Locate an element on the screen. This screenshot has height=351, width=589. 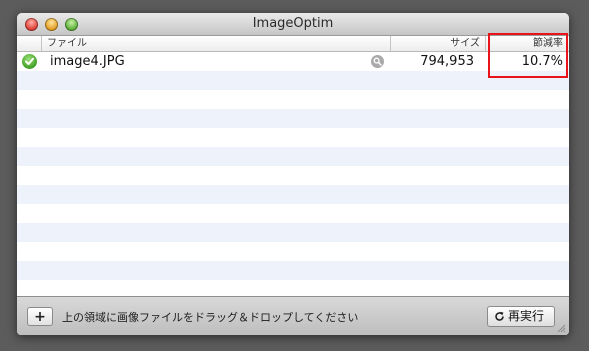
table-row: image4.JPG 794,953 10.7% is located at coordinates (293, 61).